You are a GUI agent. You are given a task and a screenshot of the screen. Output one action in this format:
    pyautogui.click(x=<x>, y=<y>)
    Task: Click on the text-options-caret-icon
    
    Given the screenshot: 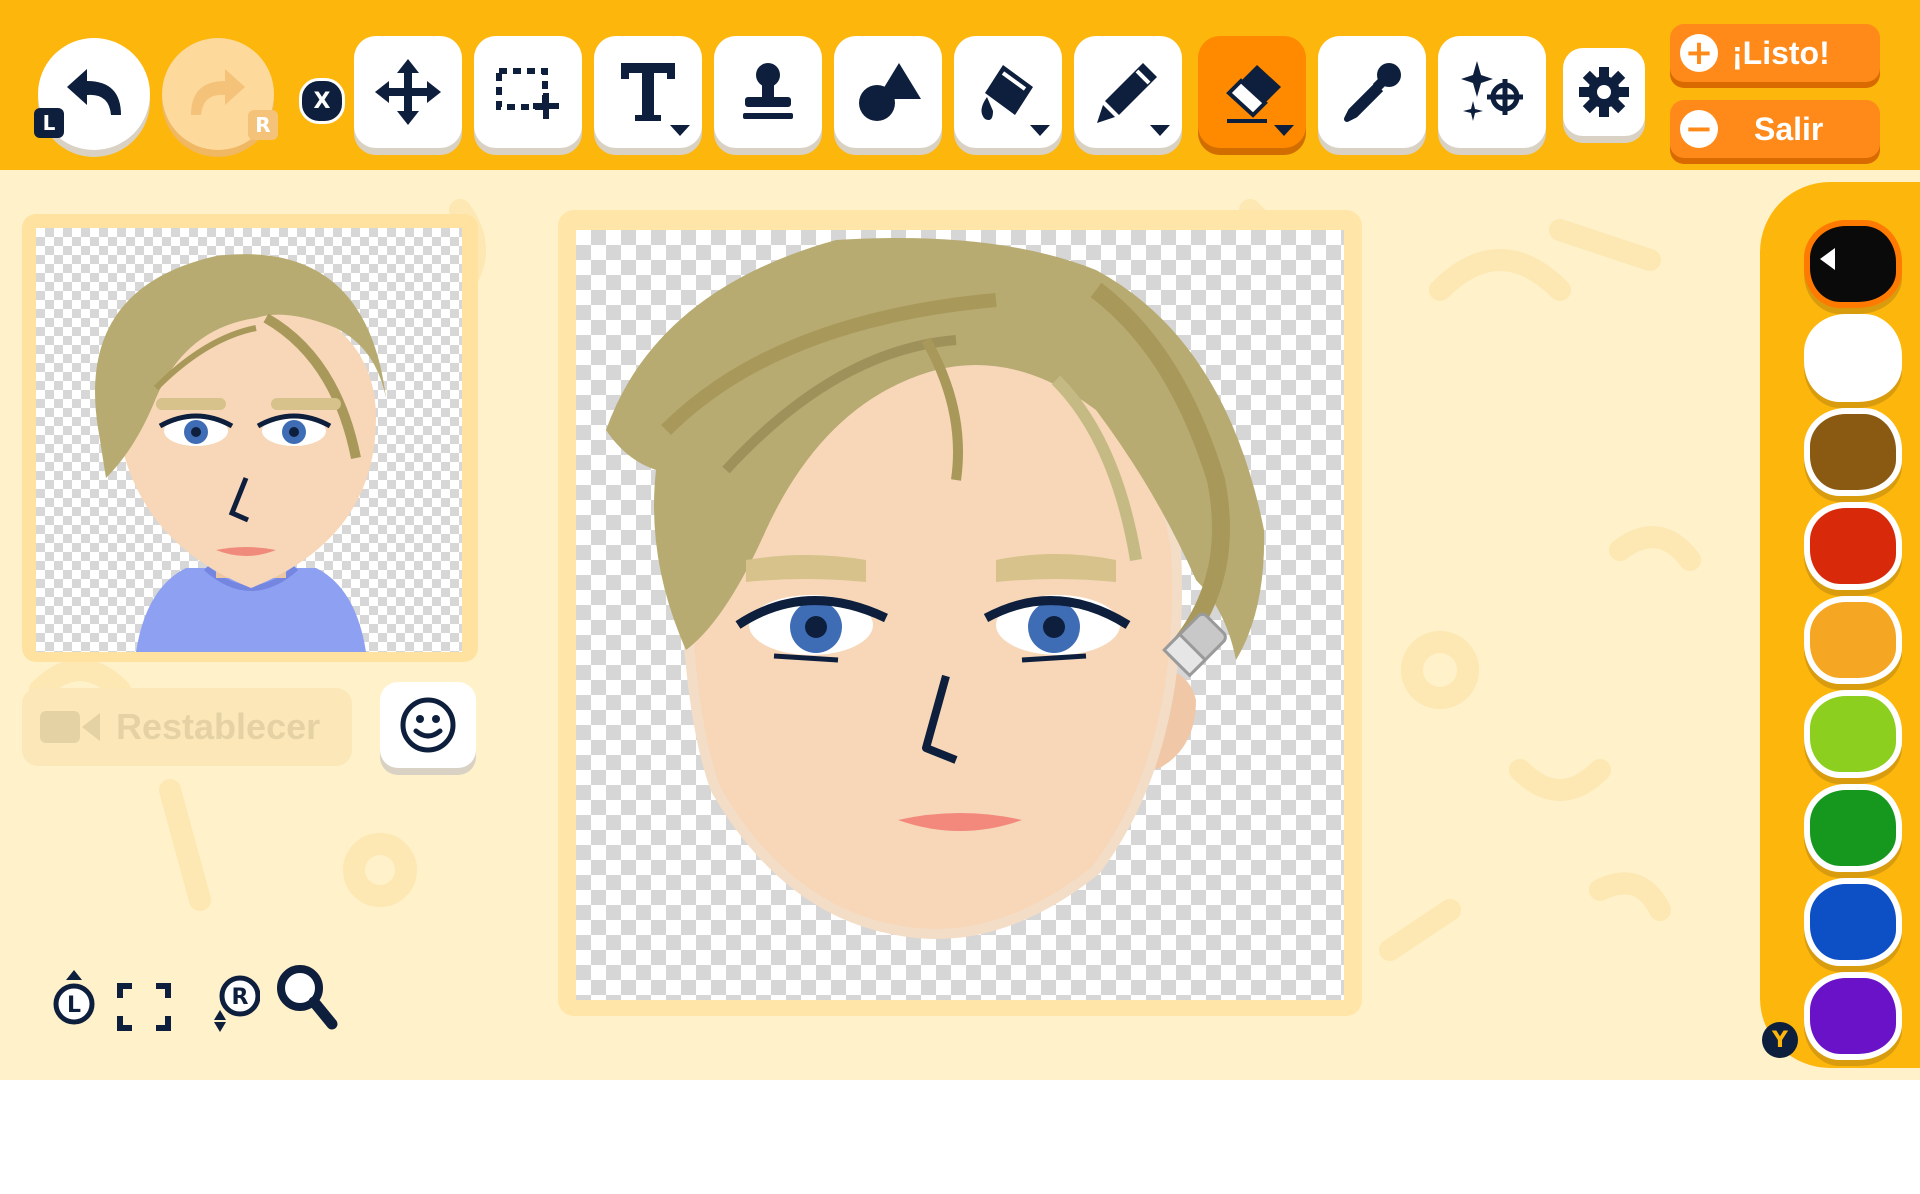 What is the action you would take?
    pyautogui.click(x=680, y=130)
    